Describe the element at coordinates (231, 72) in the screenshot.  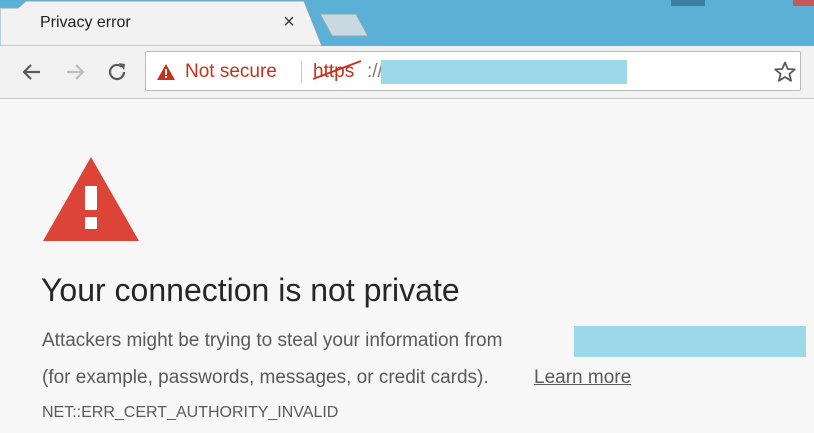
I see `security-status-chip: Not secure` at that location.